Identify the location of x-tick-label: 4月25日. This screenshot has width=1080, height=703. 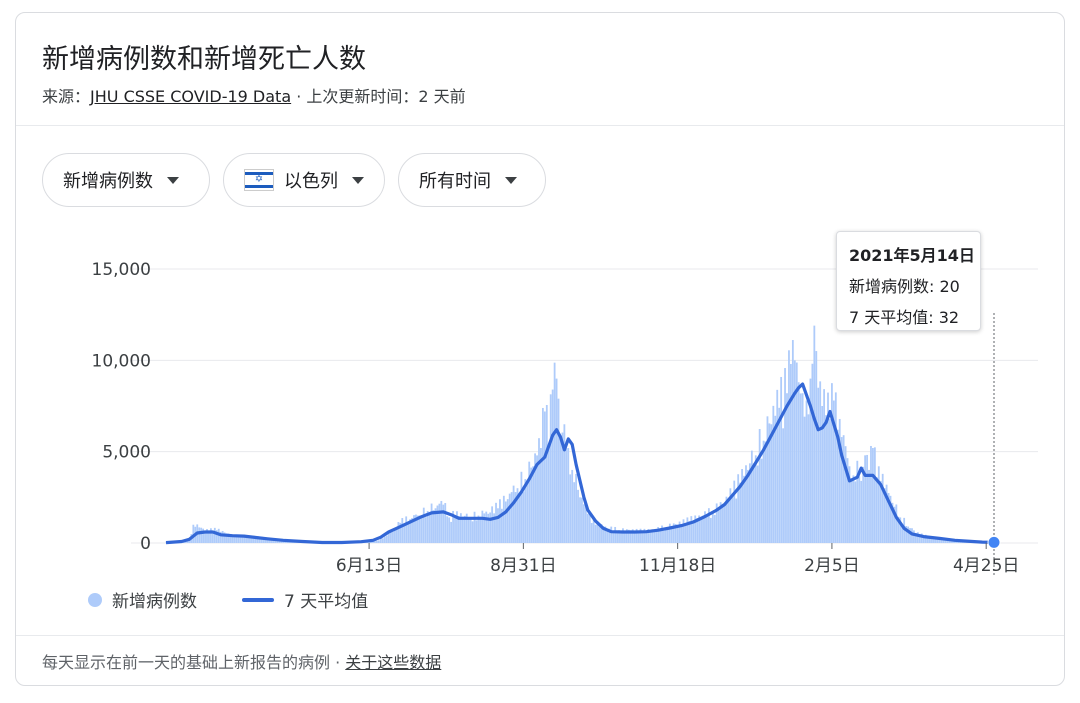
(986, 566).